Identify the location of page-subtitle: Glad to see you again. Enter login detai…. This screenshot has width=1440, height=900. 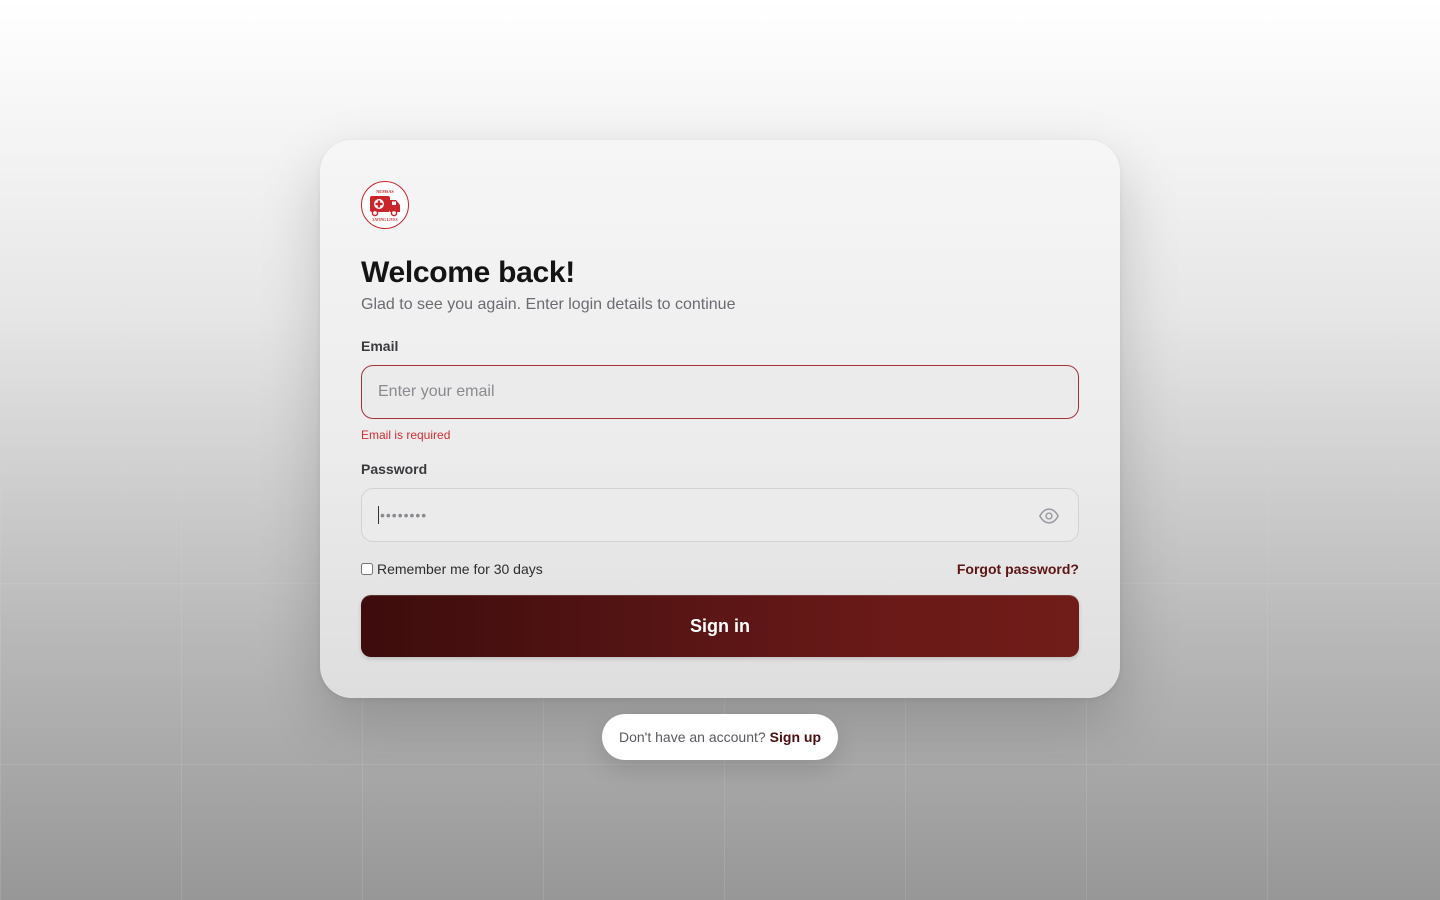
(548, 304).